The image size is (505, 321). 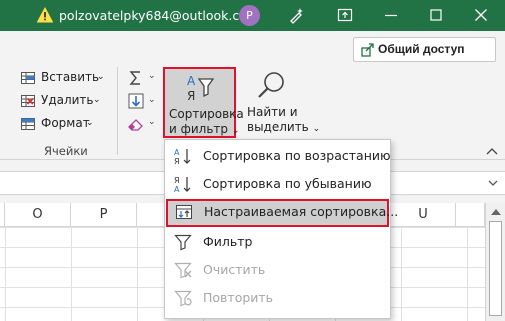 What do you see at coordinates (423, 215) in the screenshot?
I see `column-header-u: U` at bounding box center [423, 215].